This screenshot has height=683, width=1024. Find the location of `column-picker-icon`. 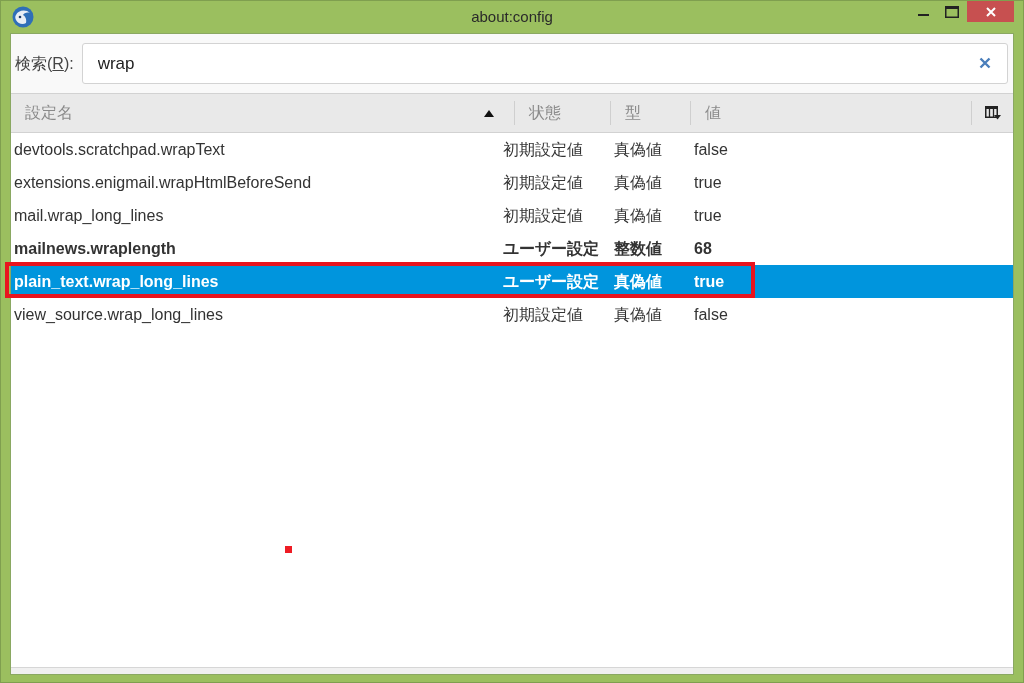

column-picker-icon is located at coordinates (992, 113).